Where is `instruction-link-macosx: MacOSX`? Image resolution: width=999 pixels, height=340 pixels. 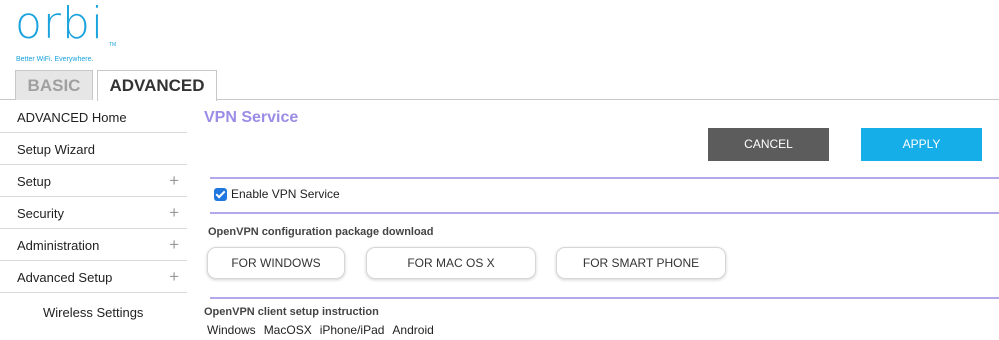 instruction-link-macosx: MacOSX is located at coordinates (288, 330).